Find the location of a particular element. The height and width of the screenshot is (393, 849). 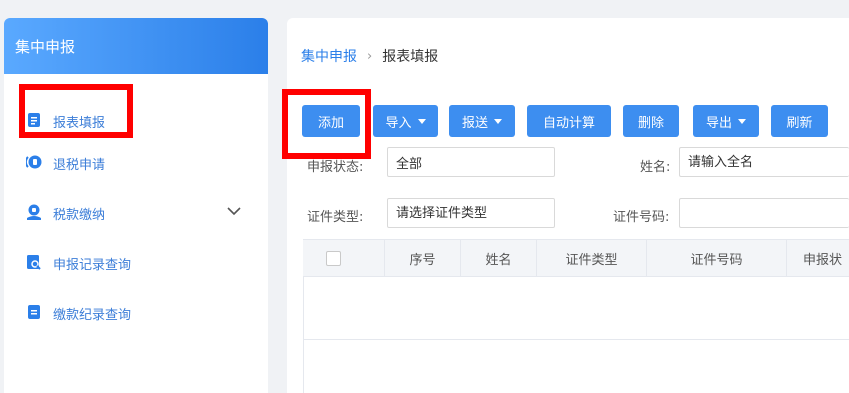

import-button-label: 导入 is located at coordinates (398, 123).